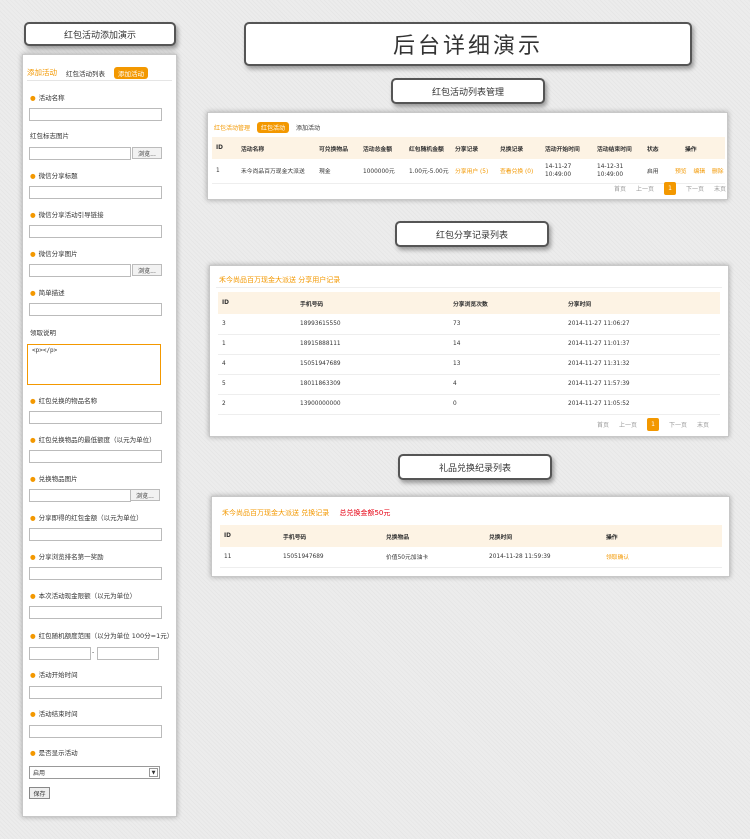  Describe the element at coordinates (232, 127) in the screenshot. I see `tab-activity-manage: 红包活动管理` at that location.